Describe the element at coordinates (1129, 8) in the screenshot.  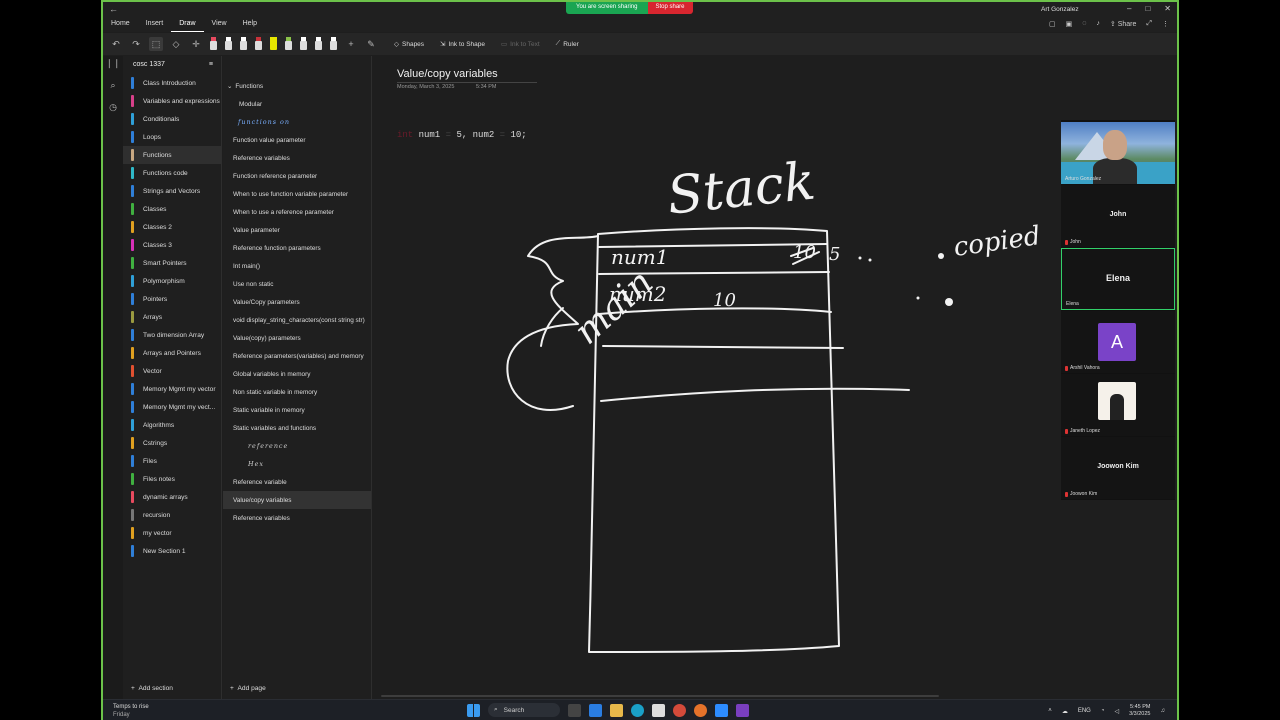
I see `minimize-icon: –` at that location.